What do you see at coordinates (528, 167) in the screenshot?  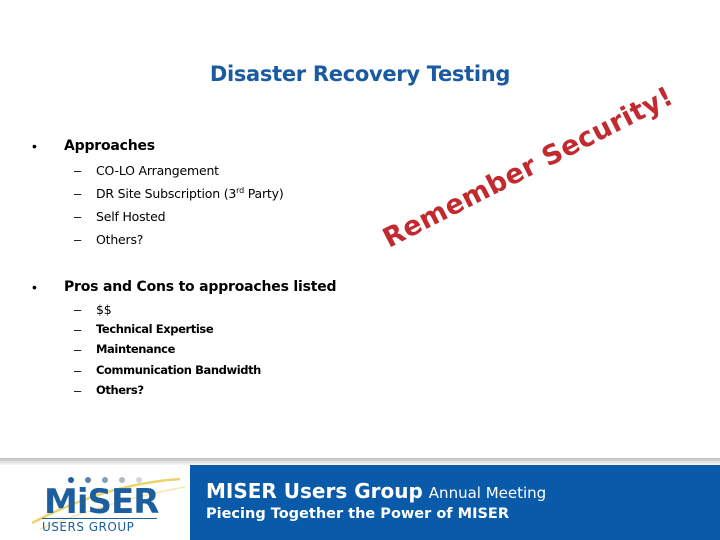 I see `remember-security-watermark: Remember Security!` at bounding box center [528, 167].